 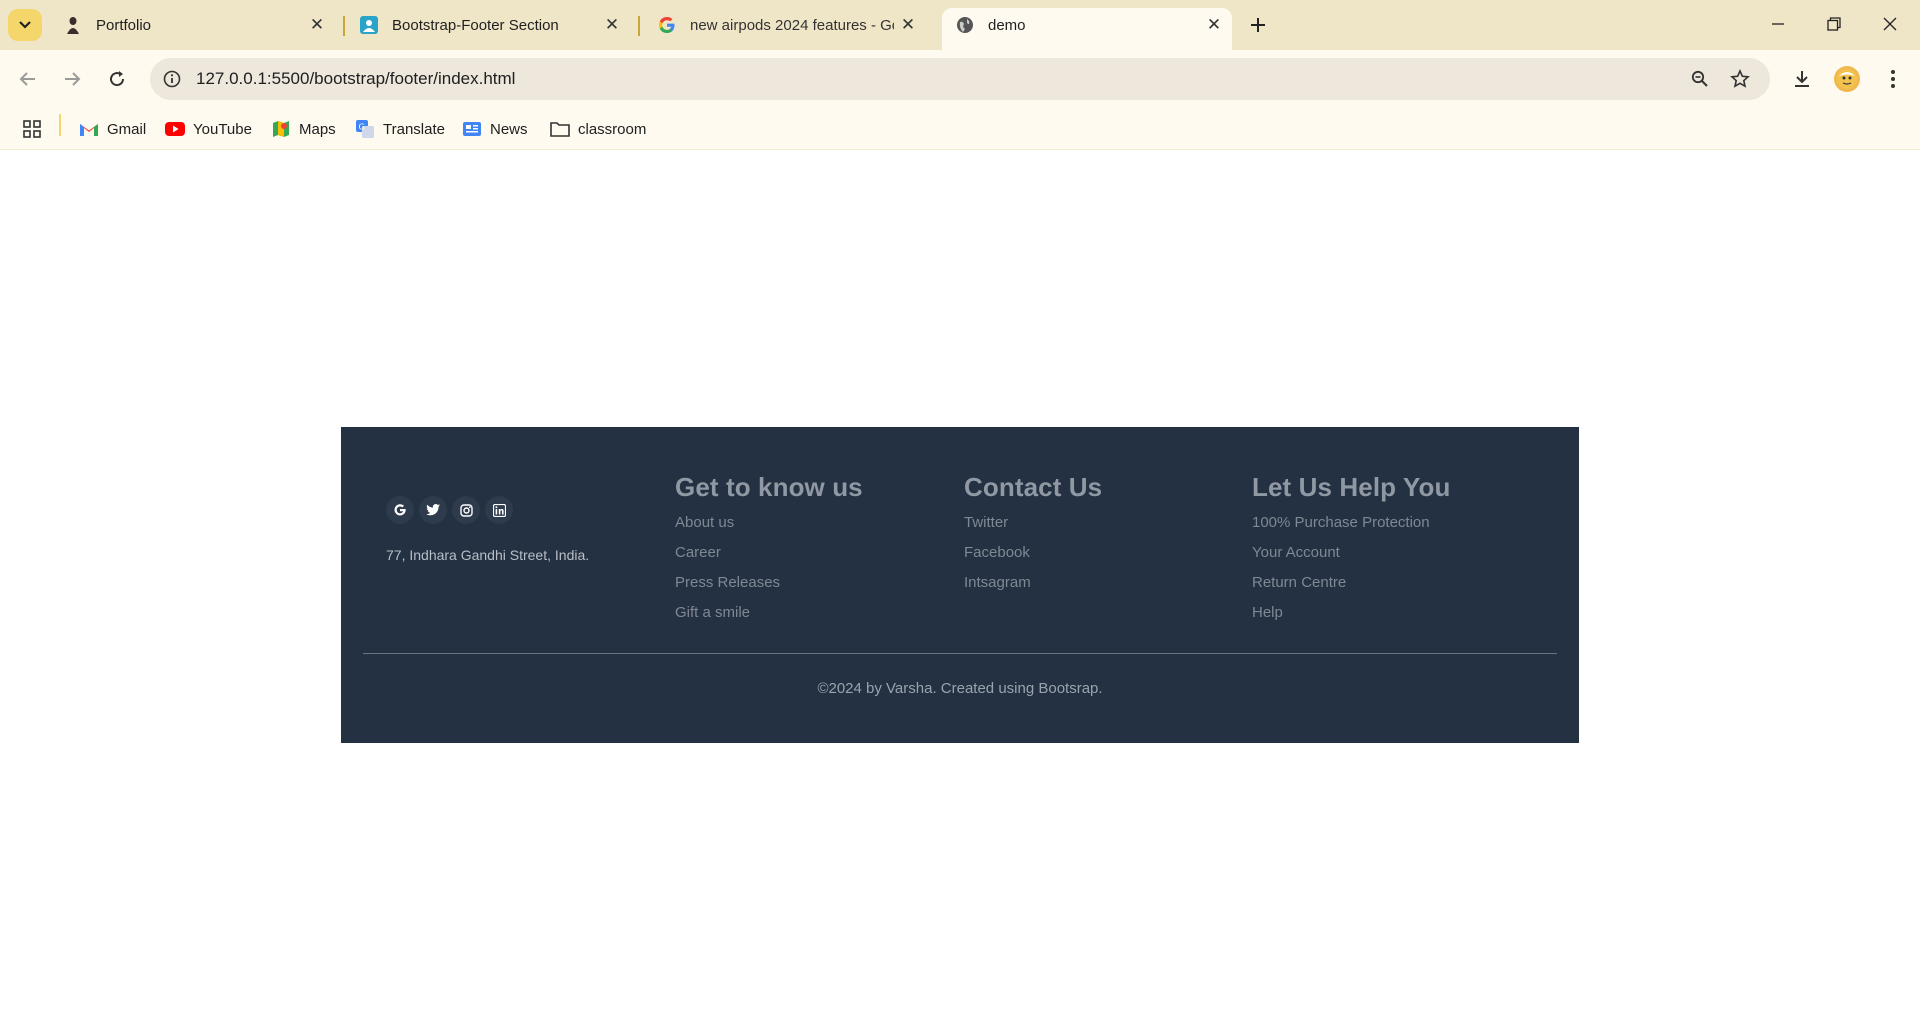 I want to click on bookmark-star-icon, so click(x=1740, y=79).